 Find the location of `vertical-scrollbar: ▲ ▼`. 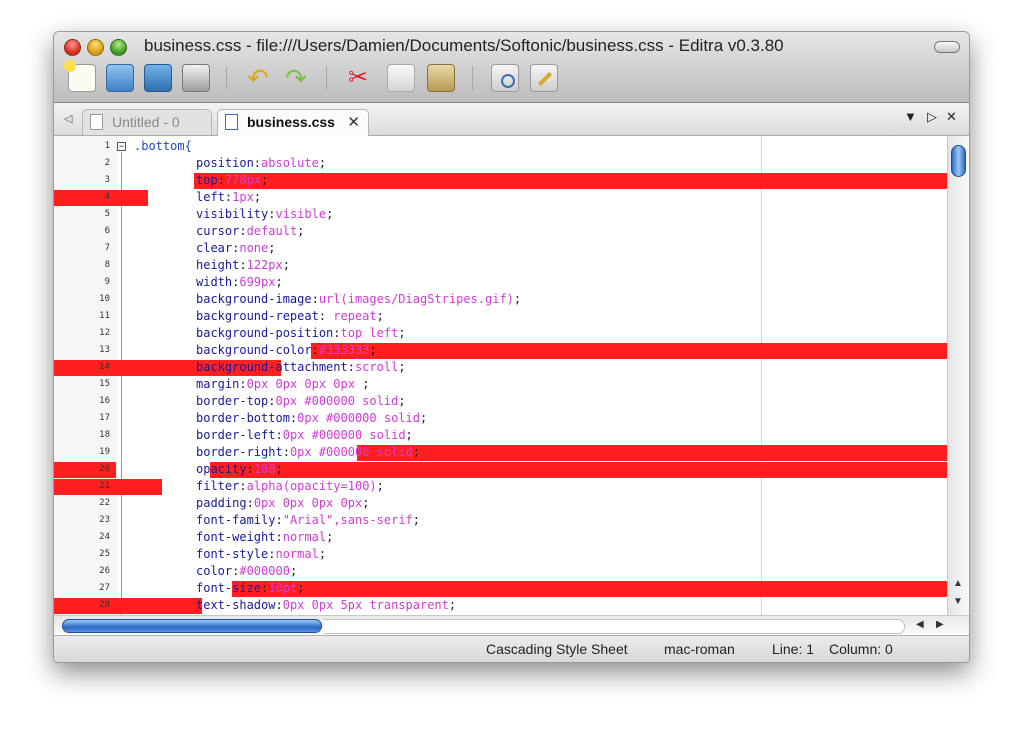

vertical-scrollbar: ▲ ▼ is located at coordinates (958, 375).